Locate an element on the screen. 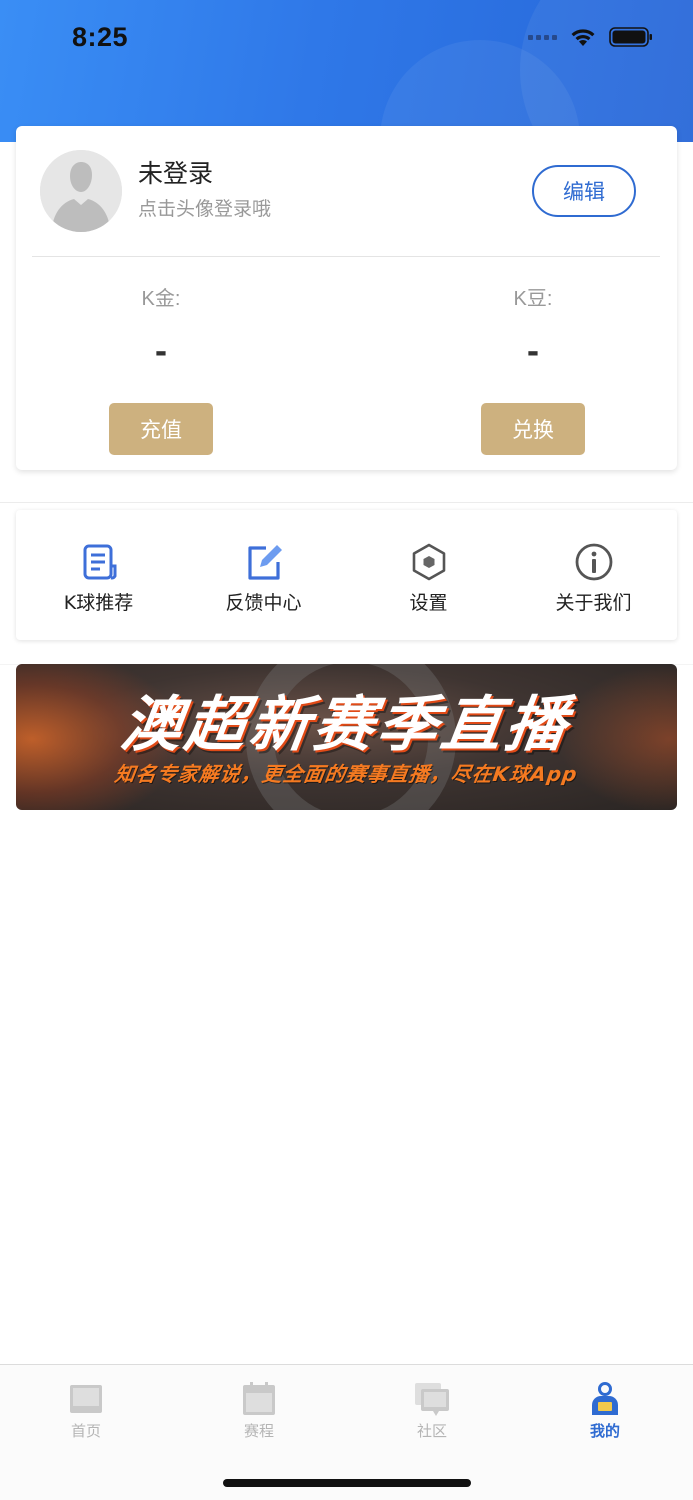 The height and width of the screenshot is (1500, 693). tab-schedule: 赛程 is located at coordinates (259, 1411).